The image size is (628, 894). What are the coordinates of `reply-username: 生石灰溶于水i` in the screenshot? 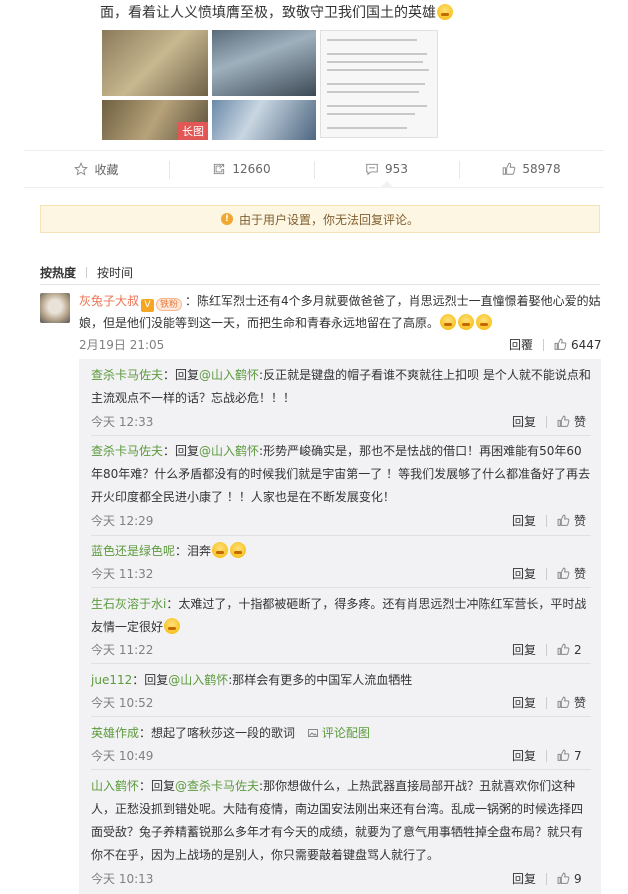 It's located at (128, 604).